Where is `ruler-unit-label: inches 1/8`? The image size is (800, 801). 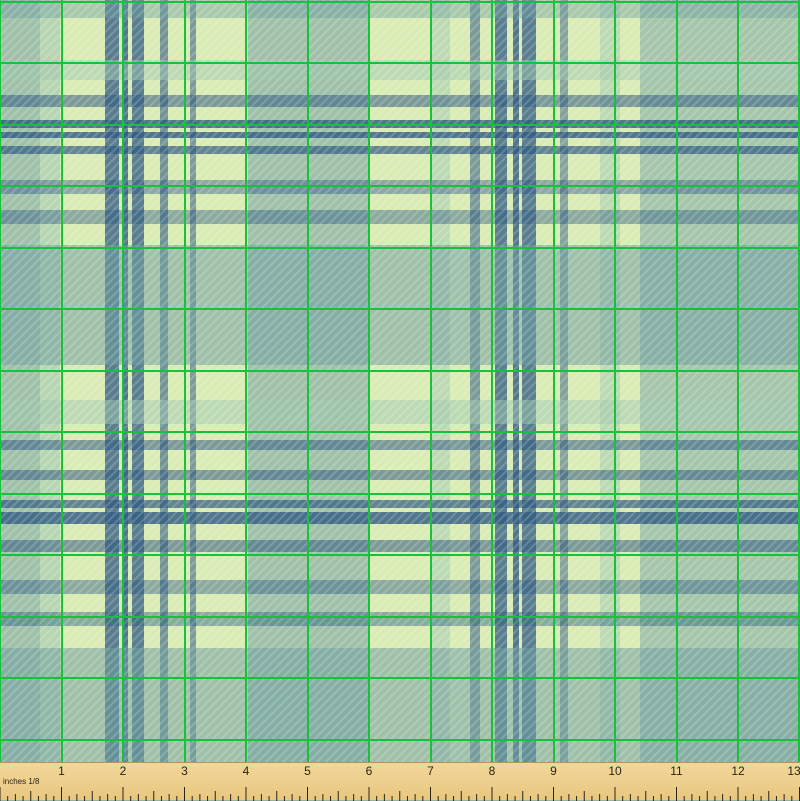 ruler-unit-label: inches 1/8 is located at coordinates (21, 781).